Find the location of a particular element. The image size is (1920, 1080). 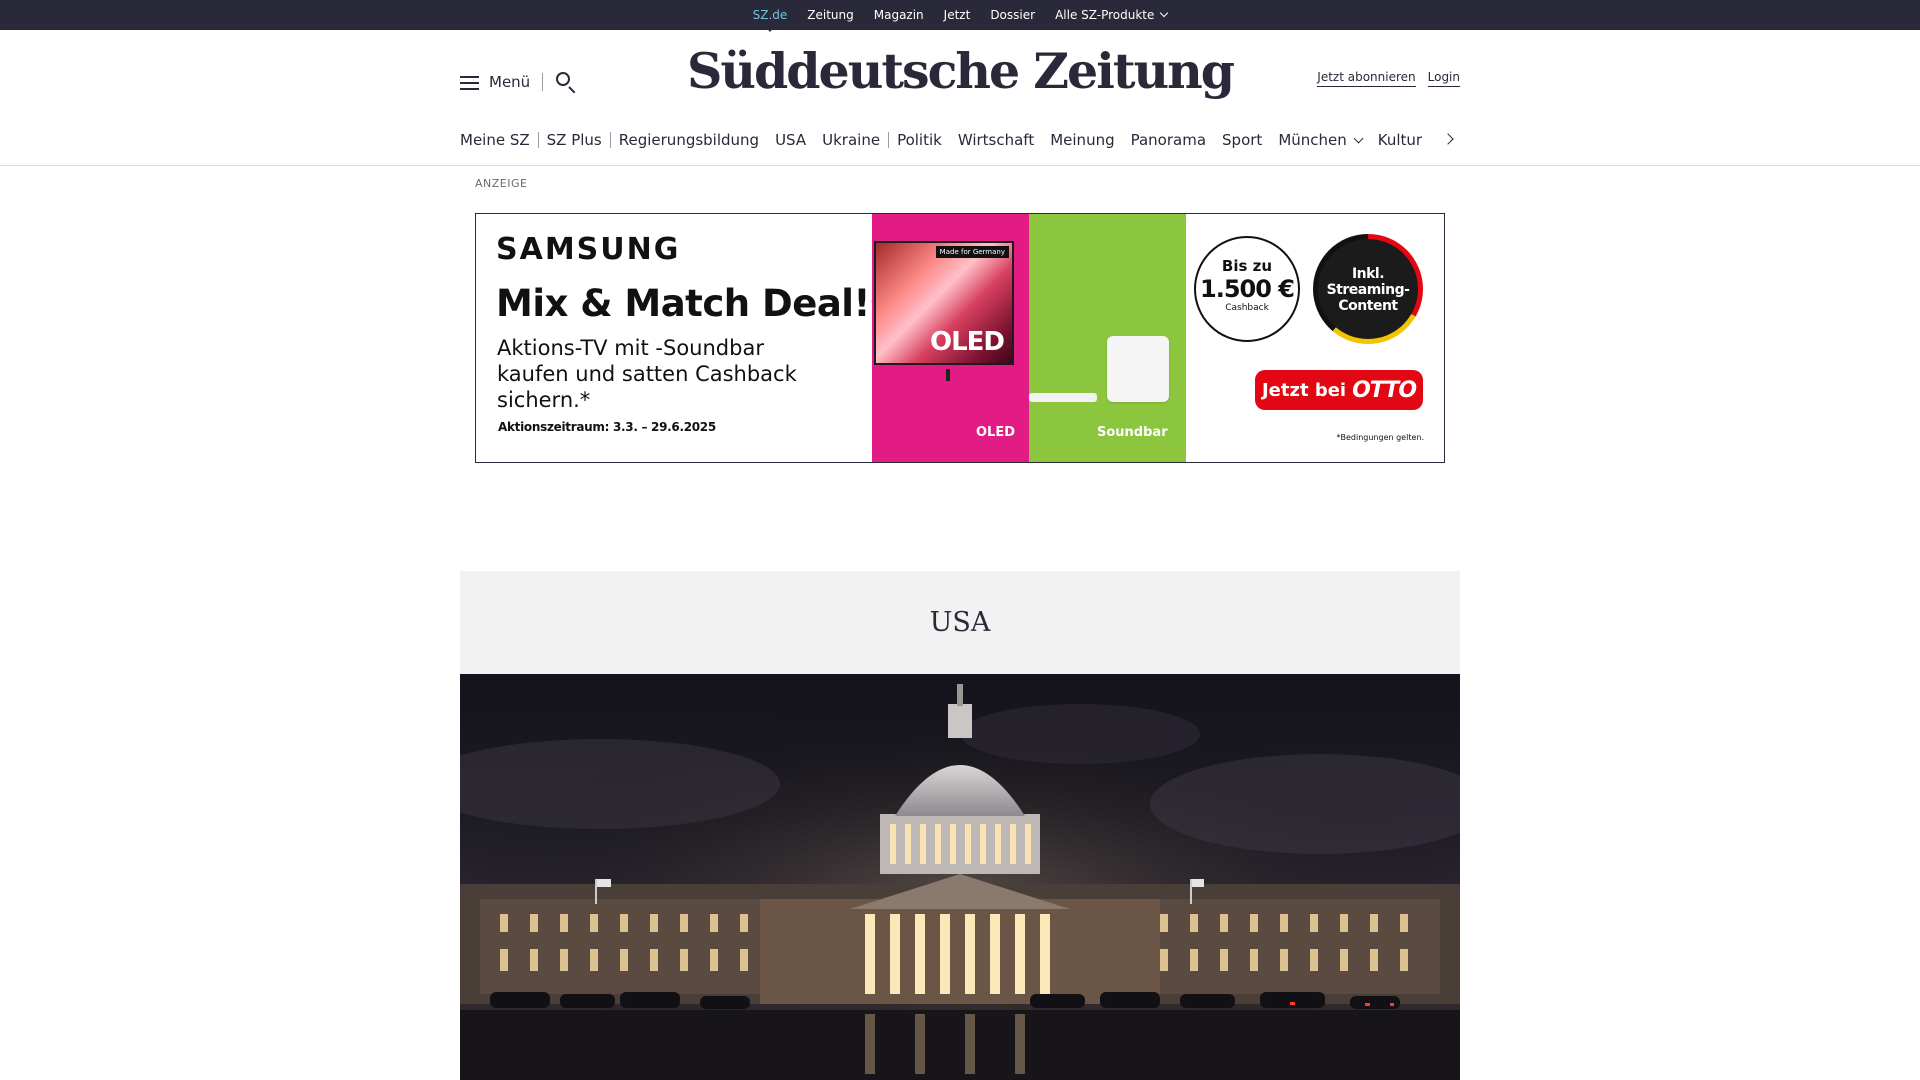

tv-badge: Made for Germany is located at coordinates (972, 252).